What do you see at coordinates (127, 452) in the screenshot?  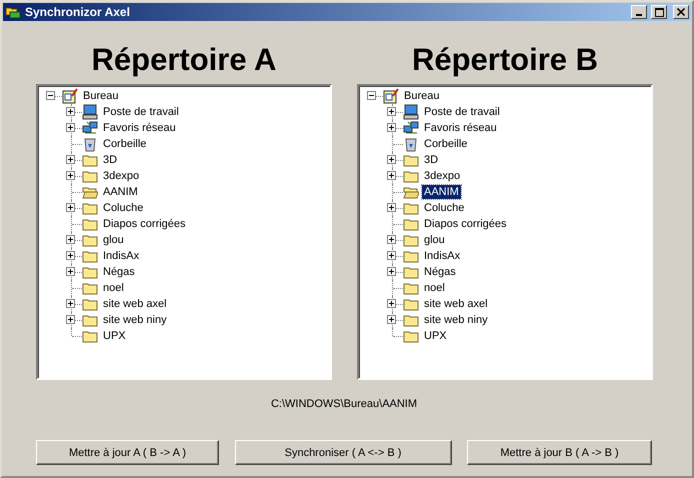 I see `action-button: Mettre à jour A ( B -> A )` at bounding box center [127, 452].